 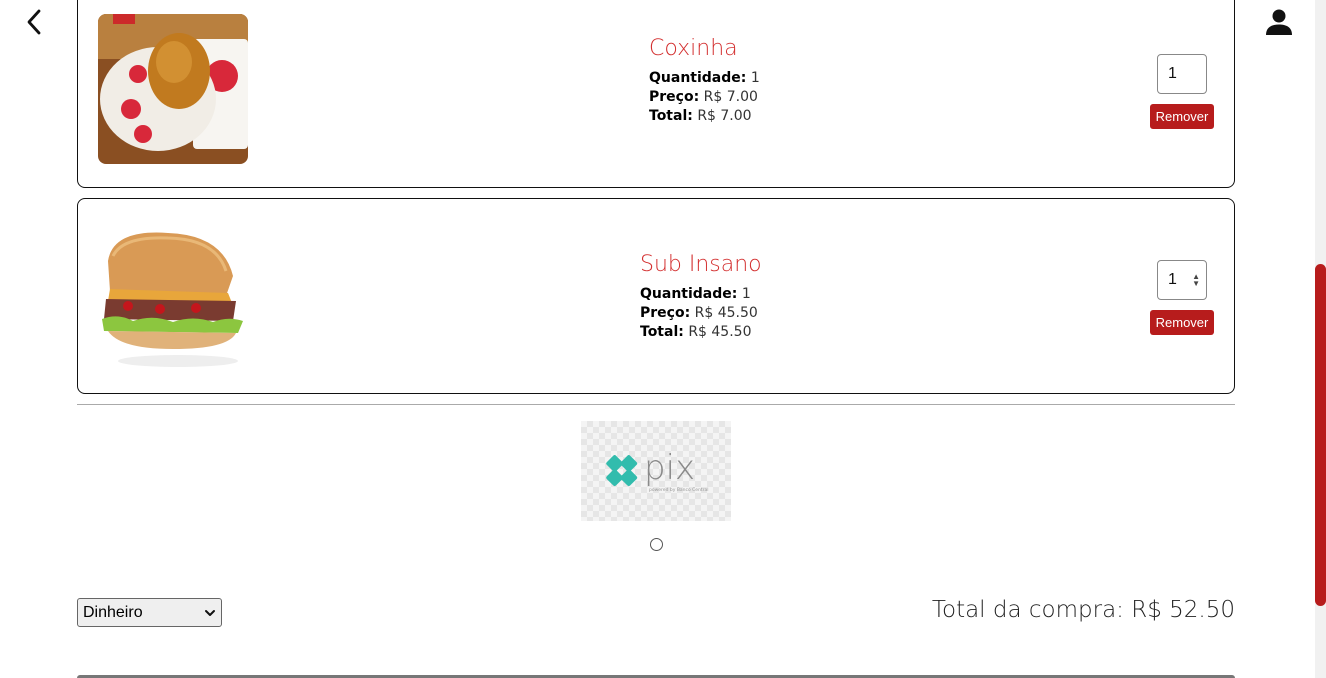 I want to click on purchase-total: Total da compra: R$ 52.50, so click(x=1083, y=610).